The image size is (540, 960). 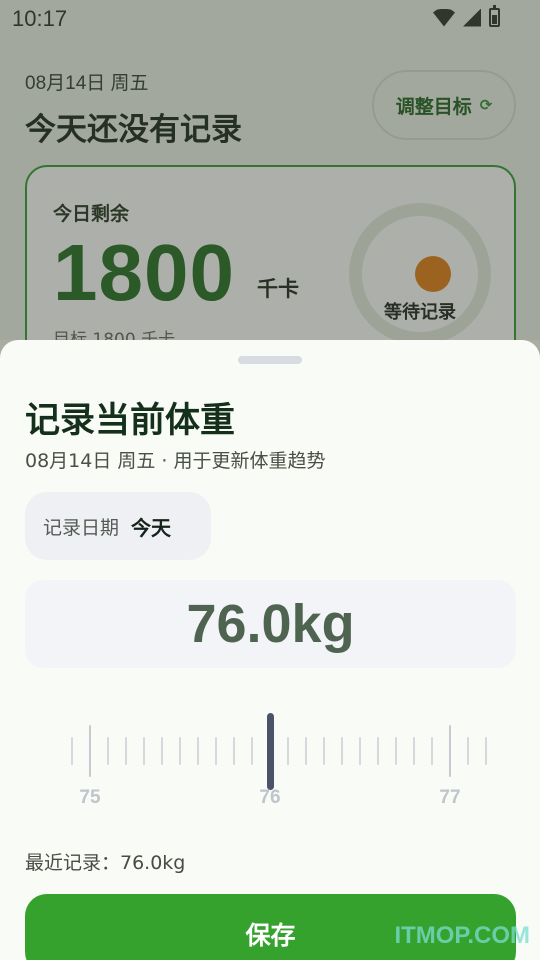 I want to click on weight-ruler-slider: 75 76 77, so click(x=270, y=774).